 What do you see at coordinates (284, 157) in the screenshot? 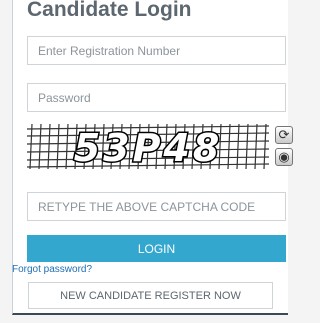
I see `audio-icon: ◉` at bounding box center [284, 157].